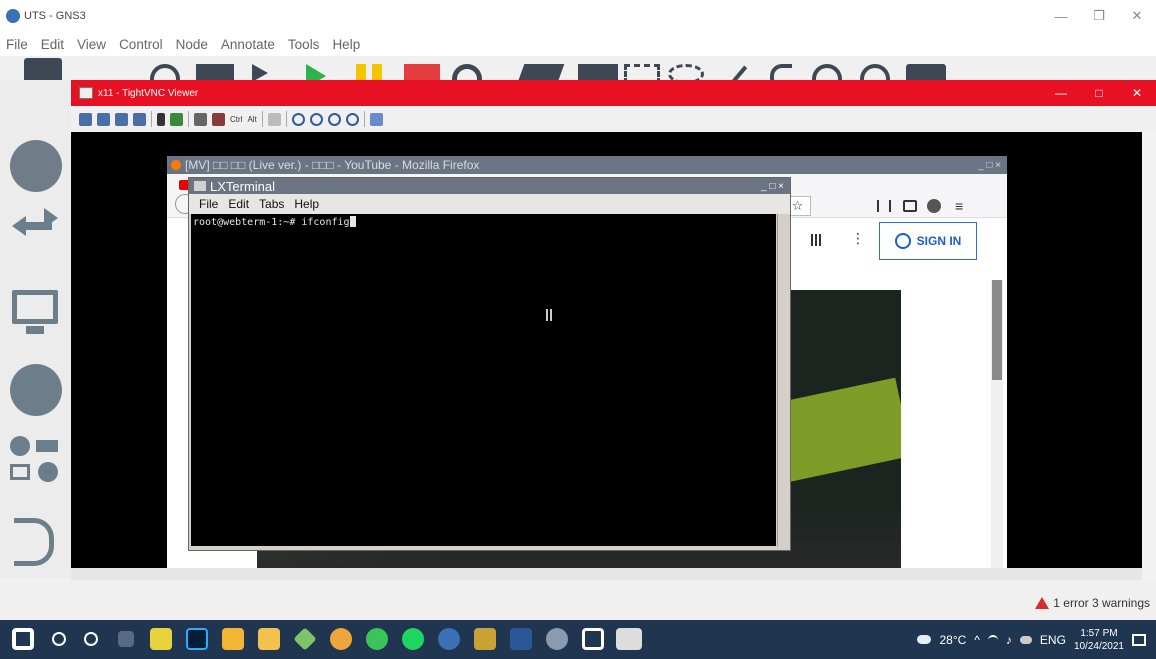  What do you see at coordinates (352, 119) in the screenshot?
I see `zoom-fit-icon` at bounding box center [352, 119].